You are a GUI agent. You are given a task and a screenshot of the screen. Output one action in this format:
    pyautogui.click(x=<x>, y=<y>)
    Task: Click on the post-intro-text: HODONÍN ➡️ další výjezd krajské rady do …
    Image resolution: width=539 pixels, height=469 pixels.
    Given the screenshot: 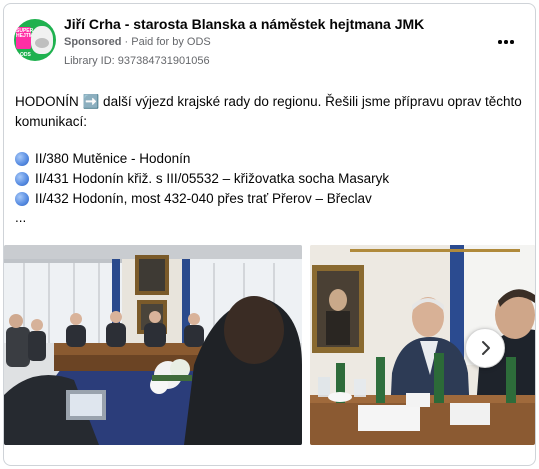 What is the action you would take?
    pyautogui.click(x=268, y=111)
    